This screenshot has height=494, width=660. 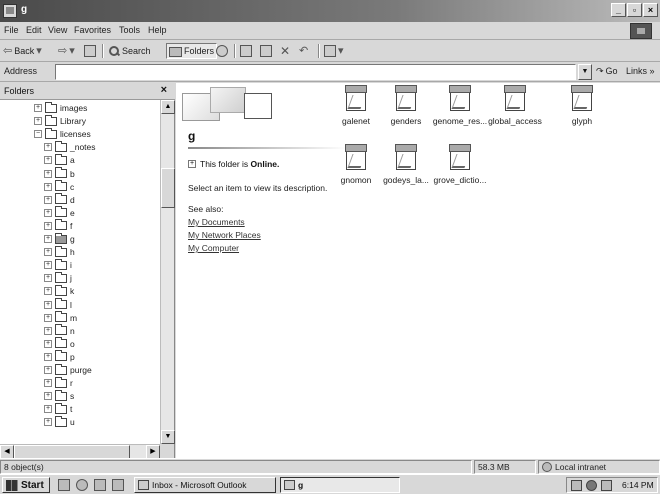 I want to click on media-player-icon, so click(x=118, y=485).